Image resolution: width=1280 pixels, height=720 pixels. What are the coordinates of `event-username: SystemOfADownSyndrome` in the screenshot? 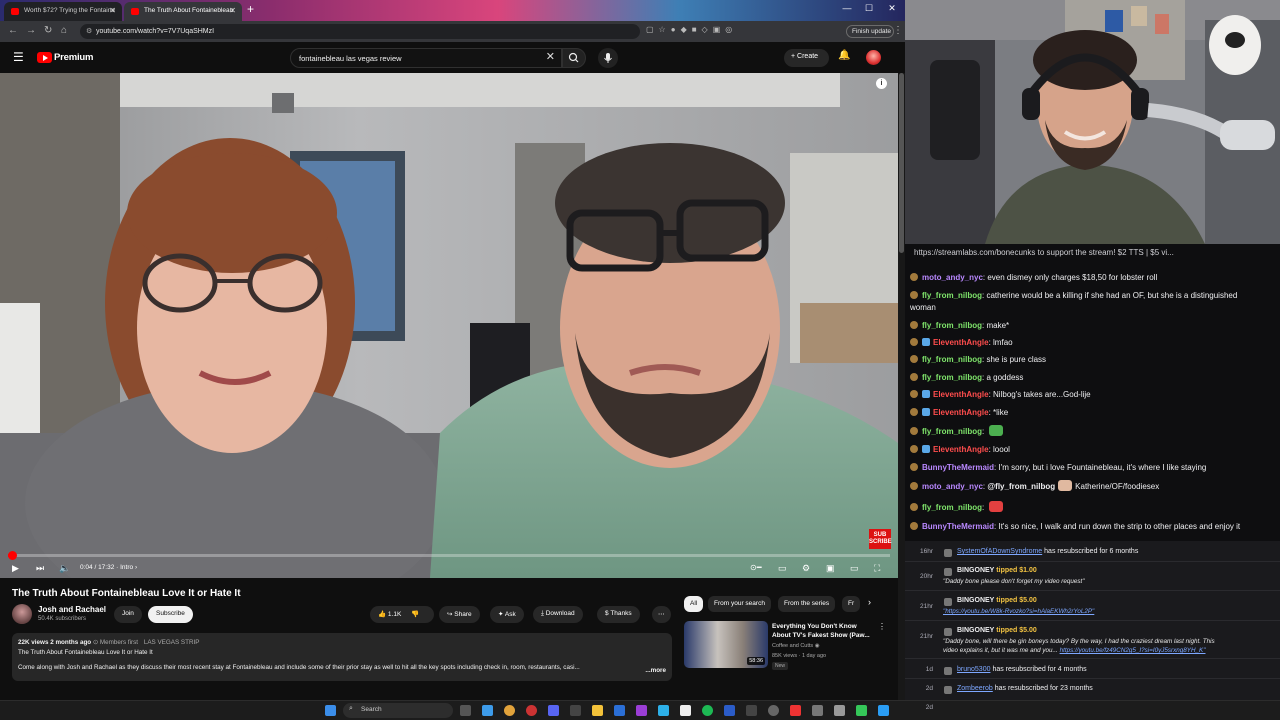 It's located at (999, 551).